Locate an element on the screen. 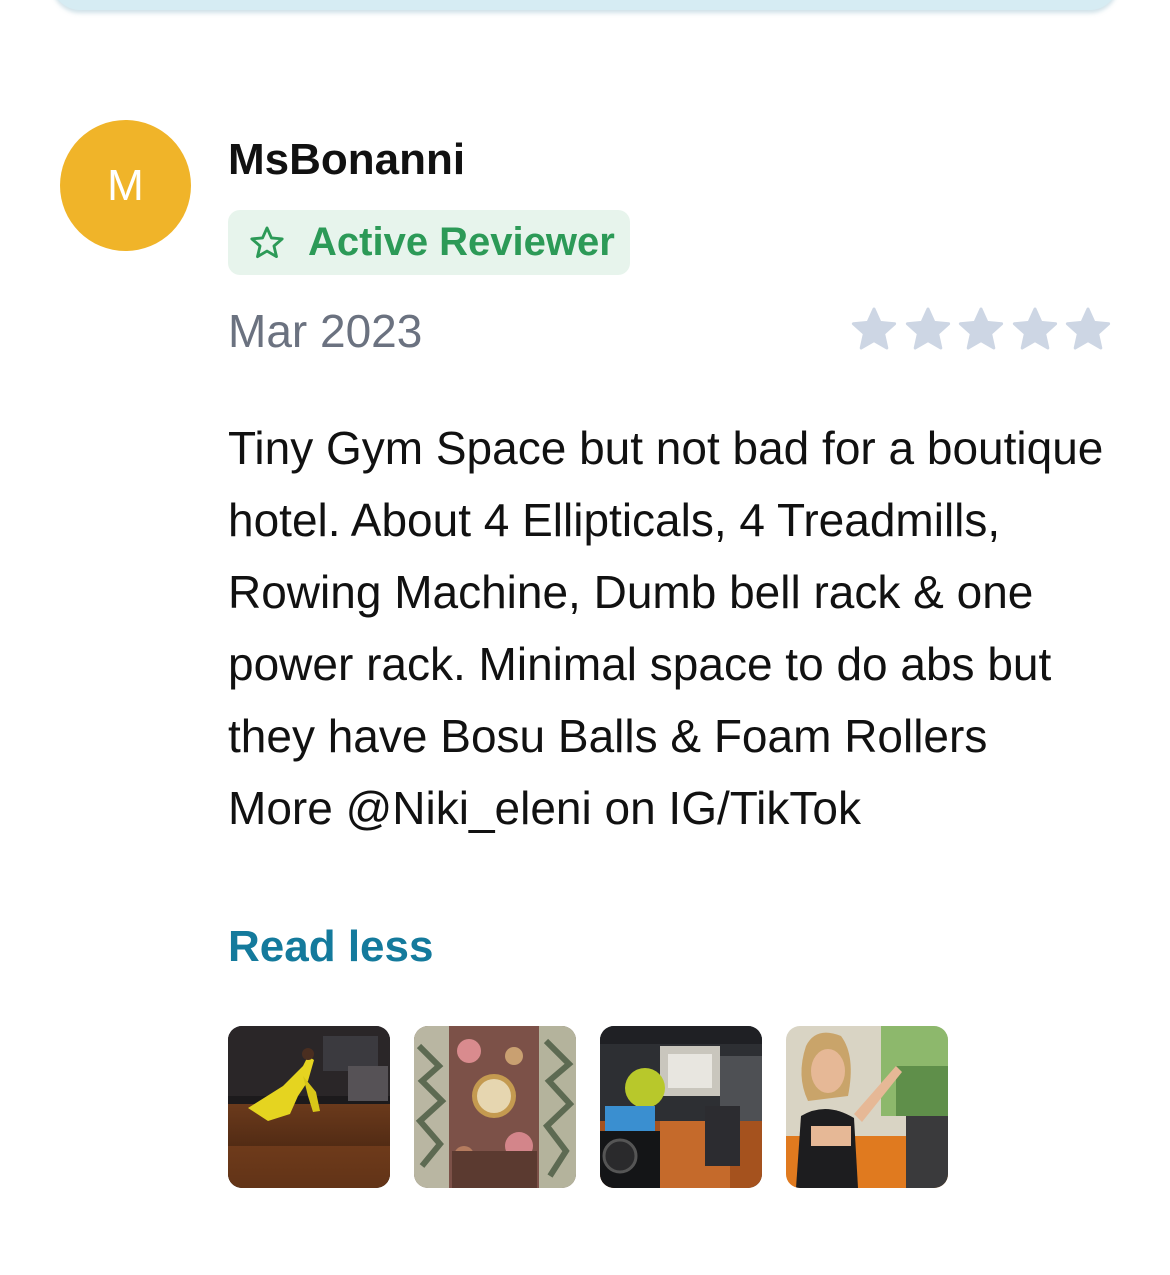  badge-label: Active Reviewer is located at coordinates (461, 242).